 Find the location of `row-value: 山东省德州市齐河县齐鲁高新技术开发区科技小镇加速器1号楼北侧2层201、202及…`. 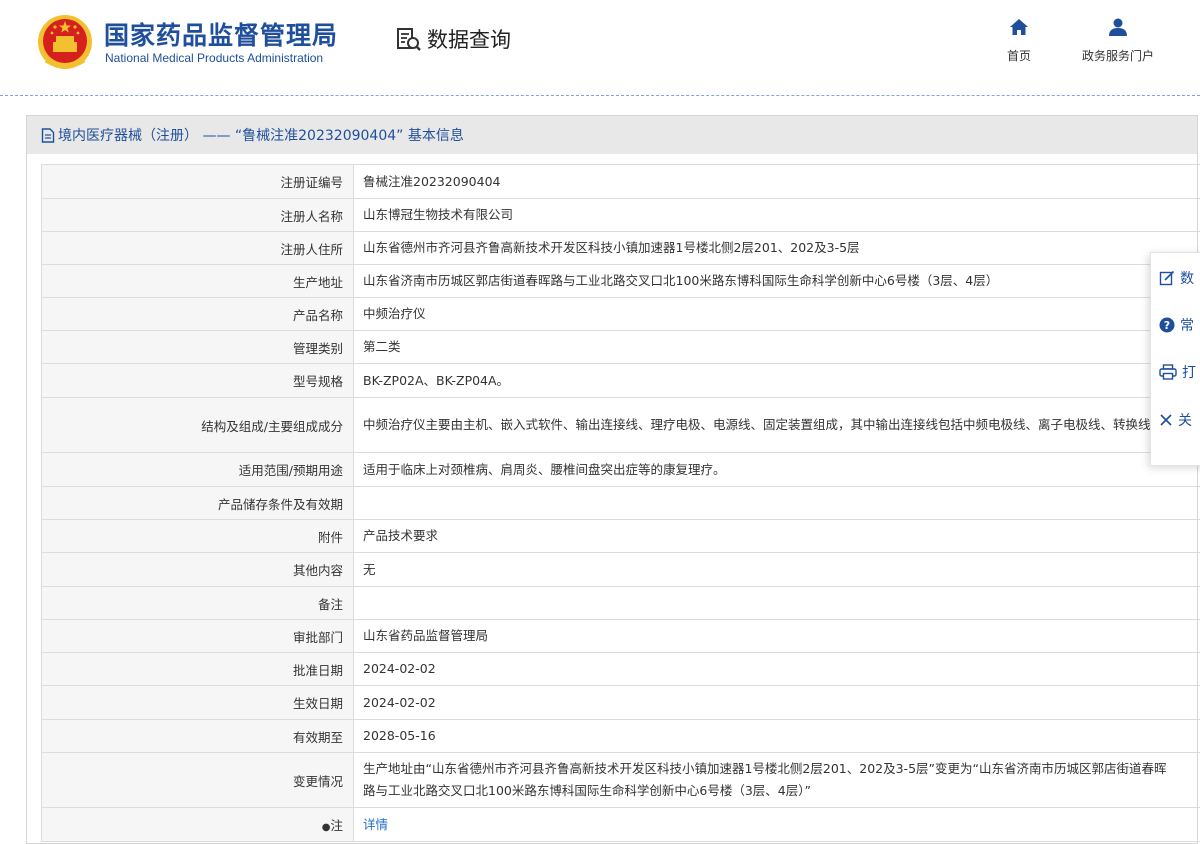

row-value: 山东省德州市齐河县齐鲁高新技术开发区科技小镇加速器1号楼北侧2层201、202及… is located at coordinates (776, 248).